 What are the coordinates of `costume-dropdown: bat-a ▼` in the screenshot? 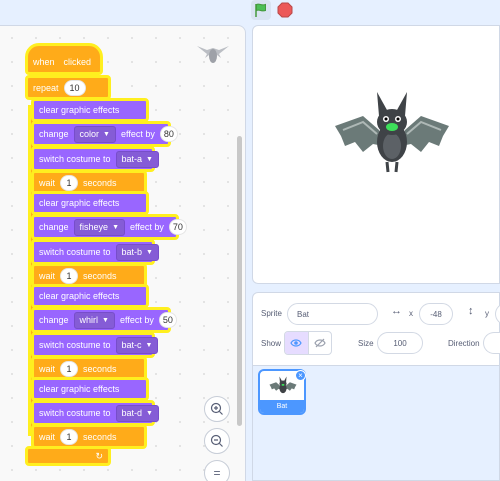 It's located at (137, 159).